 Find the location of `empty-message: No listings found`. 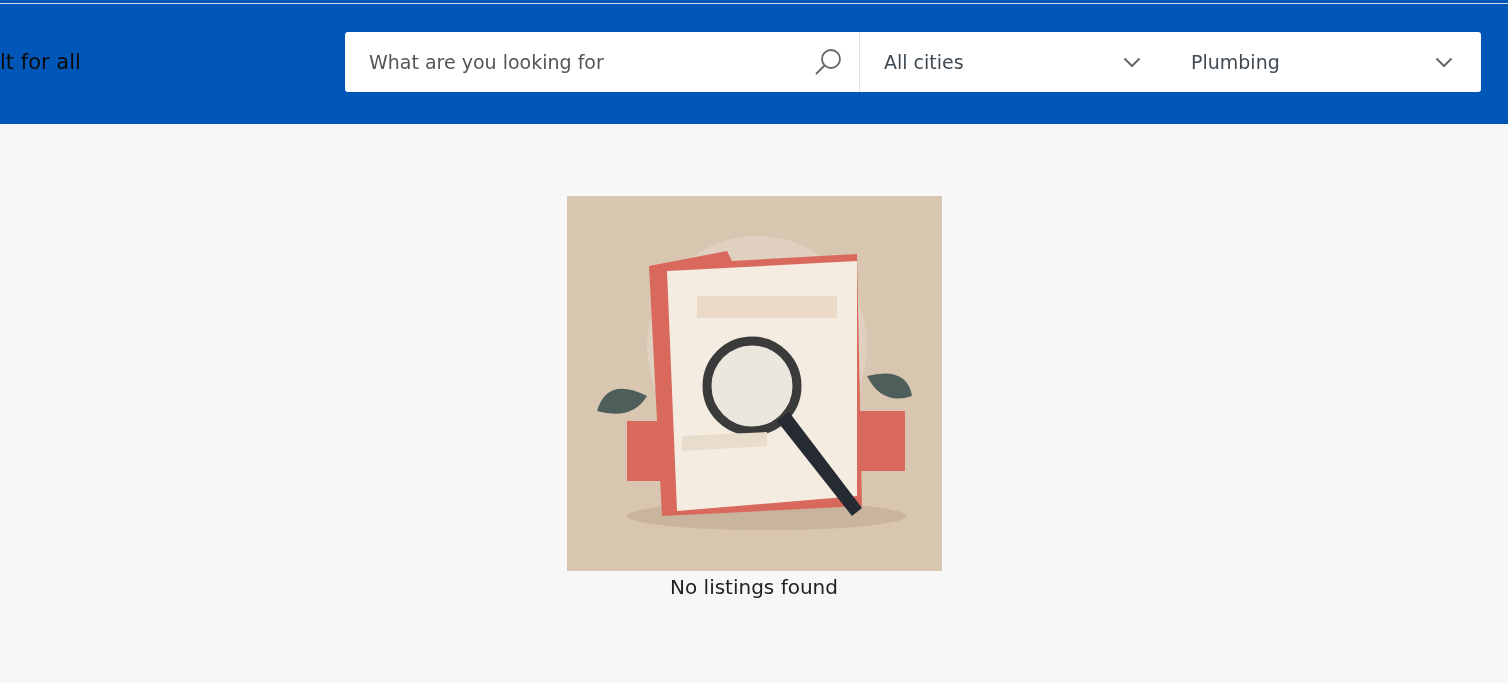

empty-message: No listings found is located at coordinates (754, 587).